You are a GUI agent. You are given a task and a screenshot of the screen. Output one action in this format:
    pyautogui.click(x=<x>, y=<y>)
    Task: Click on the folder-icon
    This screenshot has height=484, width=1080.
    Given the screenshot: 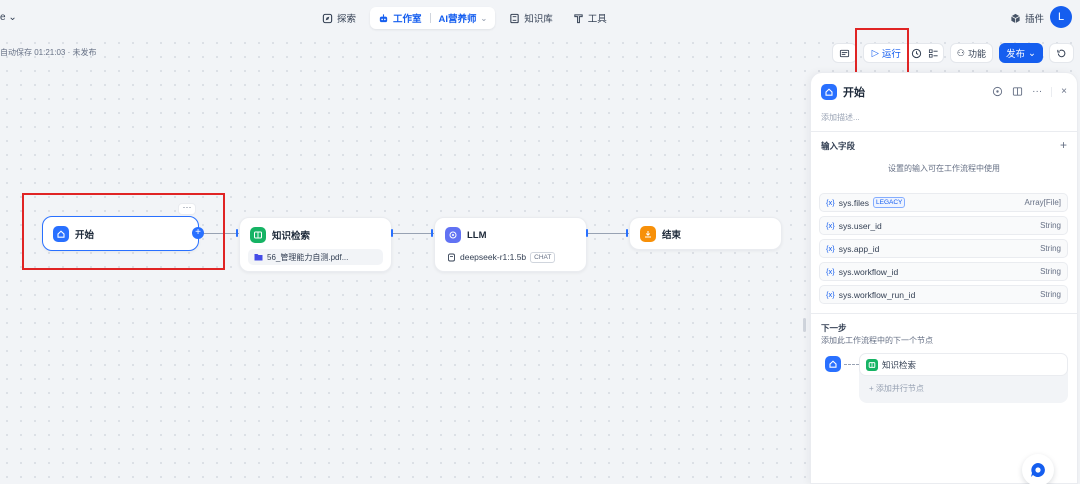 What is the action you would take?
    pyautogui.click(x=258, y=257)
    